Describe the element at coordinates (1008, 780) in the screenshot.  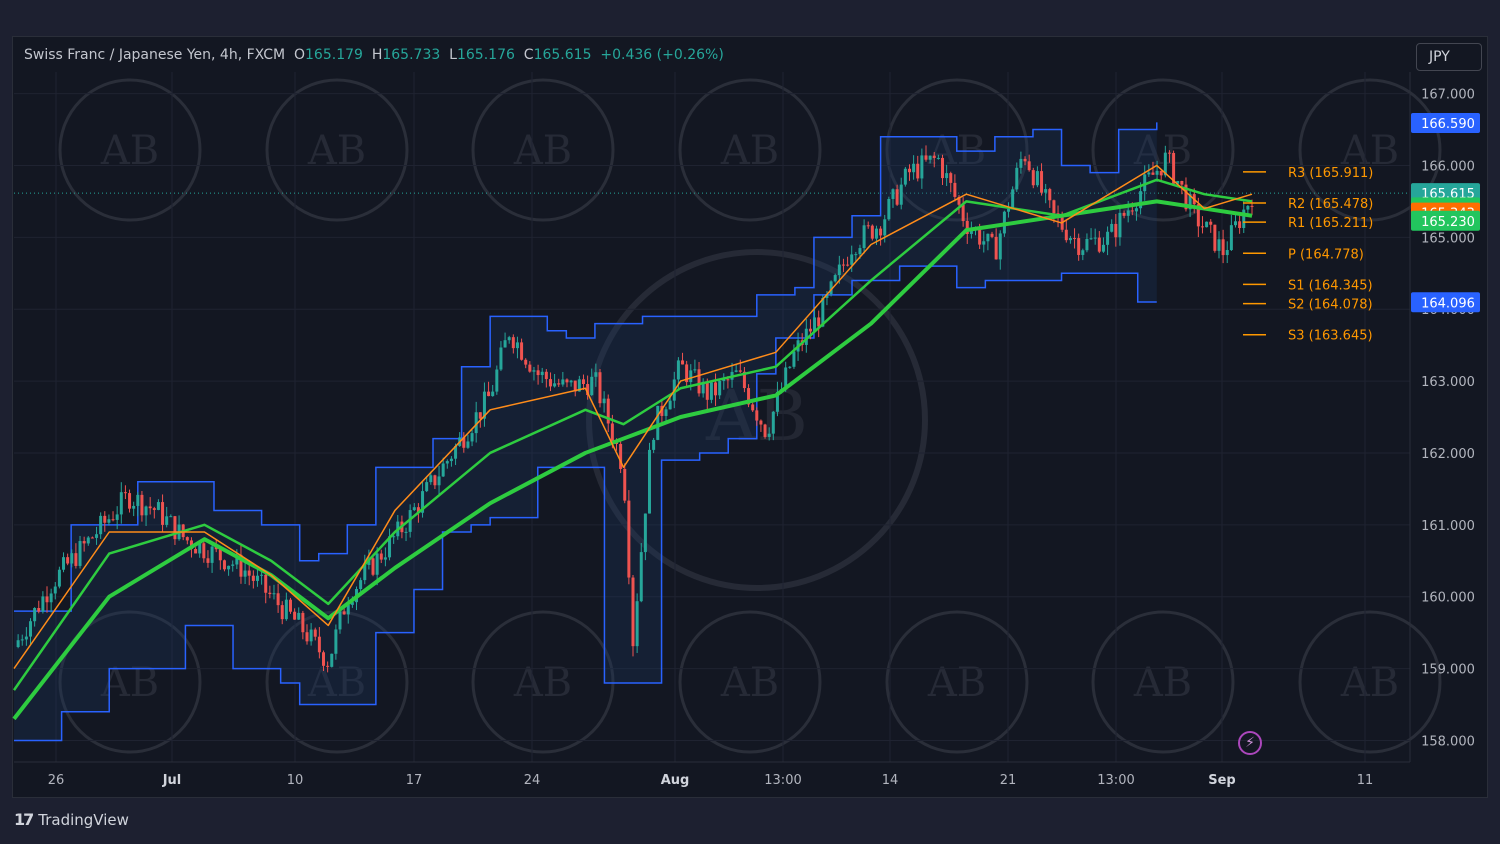
I see `time-tick-label: 21` at that location.